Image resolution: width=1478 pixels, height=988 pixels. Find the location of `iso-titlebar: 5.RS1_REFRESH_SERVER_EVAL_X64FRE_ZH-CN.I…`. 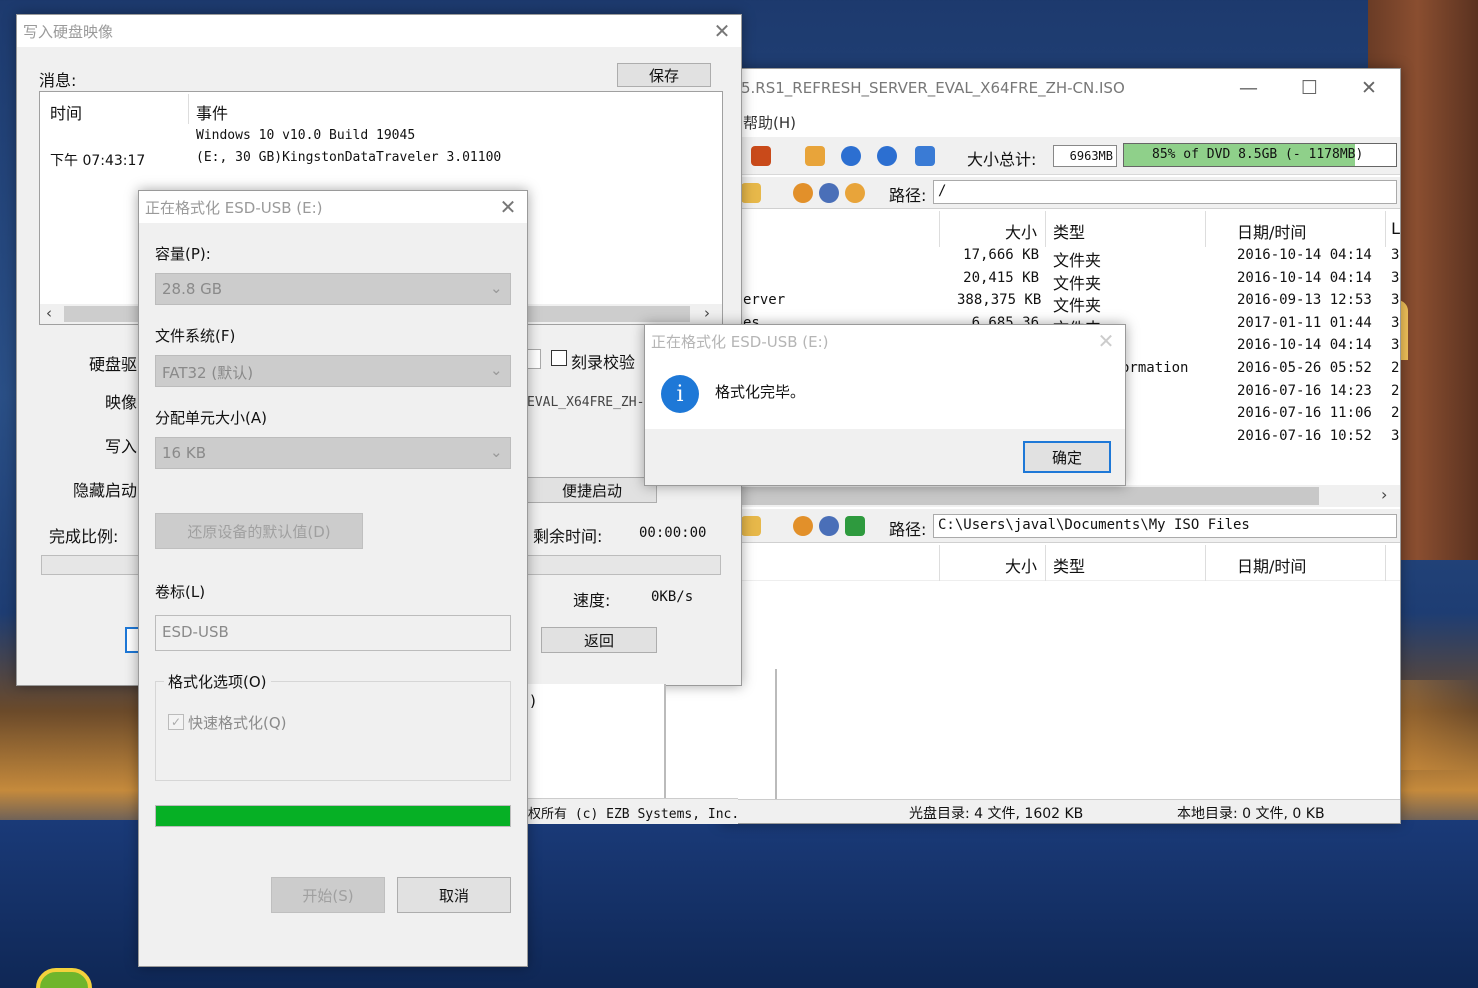

iso-titlebar: 5.RS1_REFRESH_SERVER_EVAL_X64FRE_ZH-CN.I… is located at coordinates (1060, 89).